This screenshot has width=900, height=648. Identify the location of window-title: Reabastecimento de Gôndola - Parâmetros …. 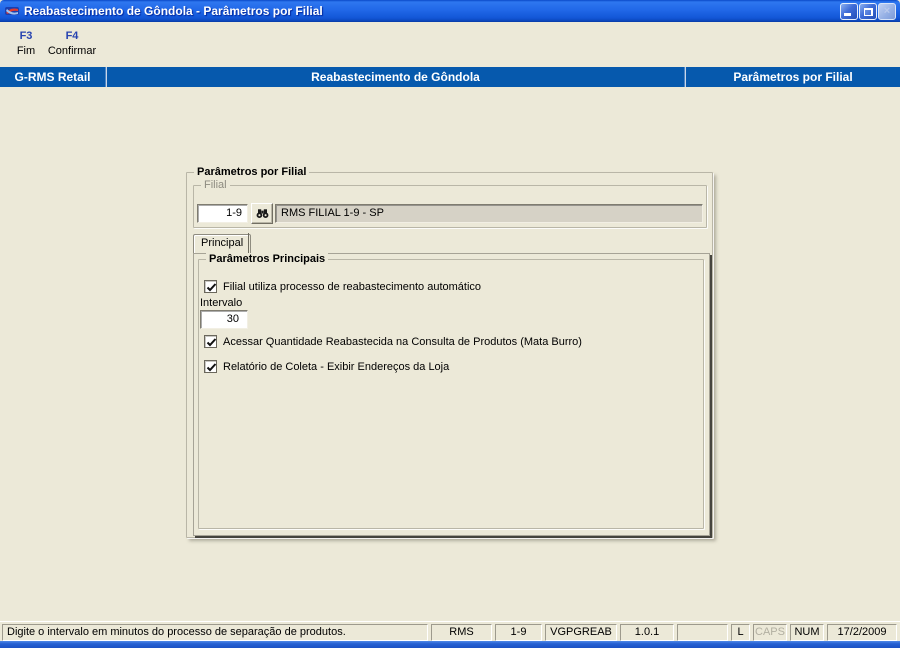
(173, 11).